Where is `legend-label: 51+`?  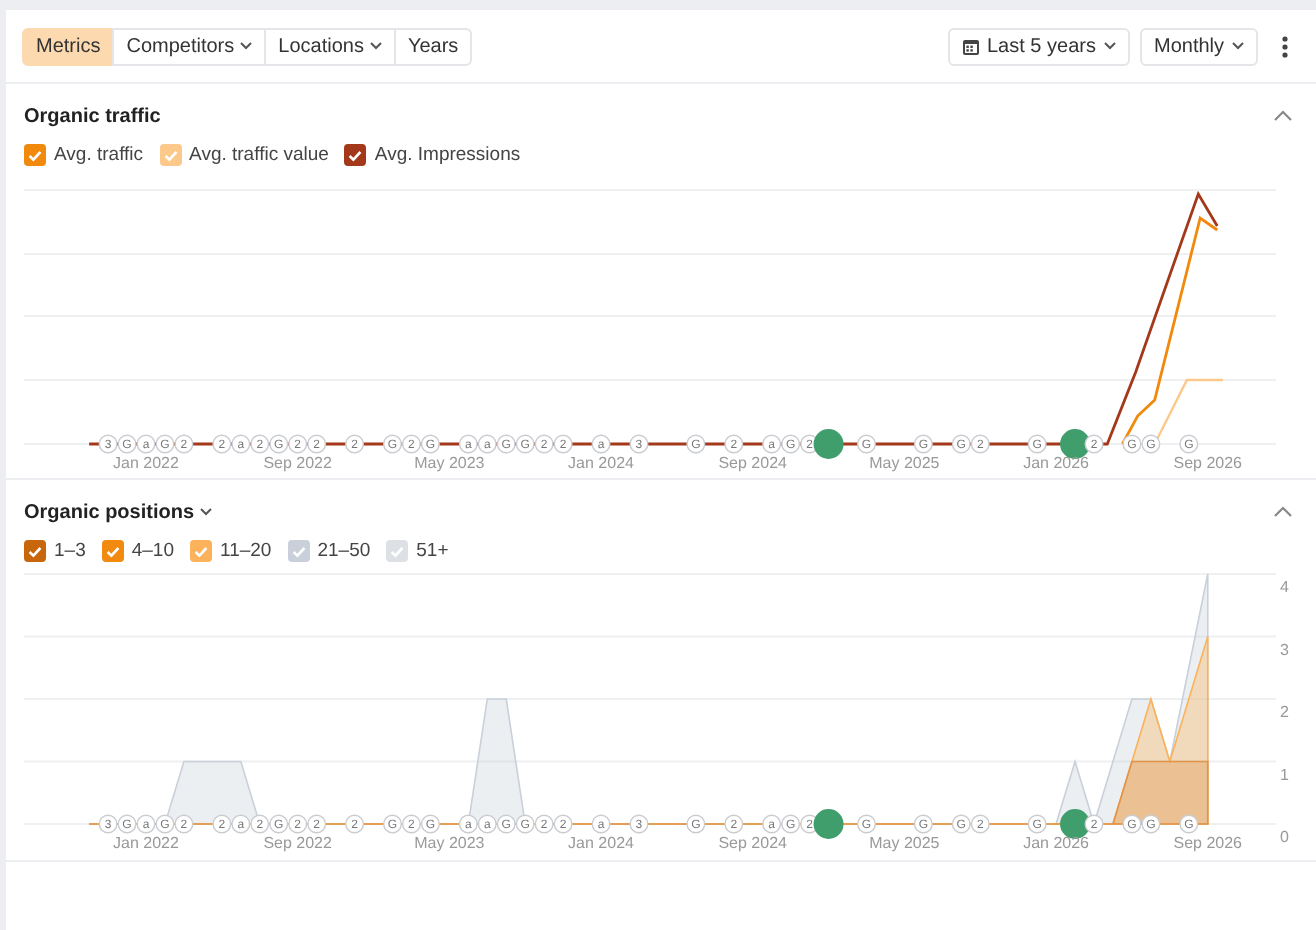
legend-label: 51+ is located at coordinates (432, 551).